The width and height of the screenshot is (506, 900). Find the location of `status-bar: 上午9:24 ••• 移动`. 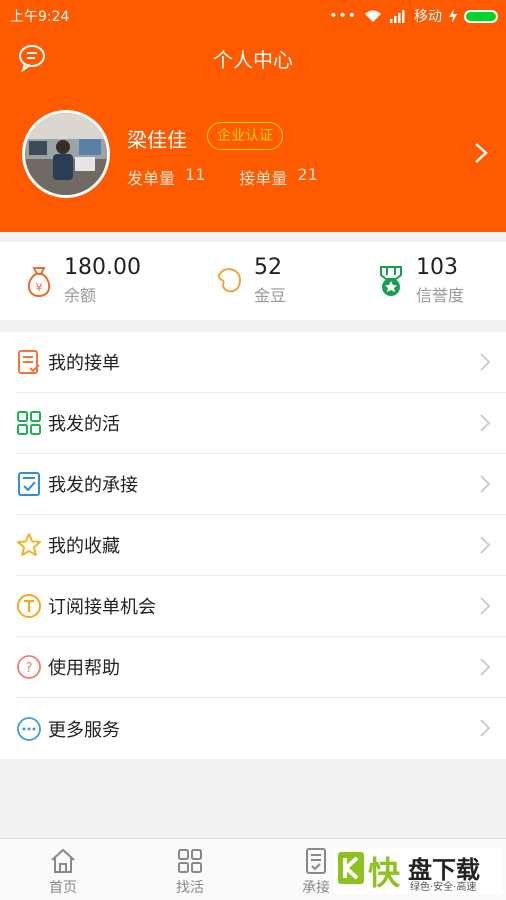

status-bar: 上午9:24 ••• 移动 is located at coordinates (253, 15).